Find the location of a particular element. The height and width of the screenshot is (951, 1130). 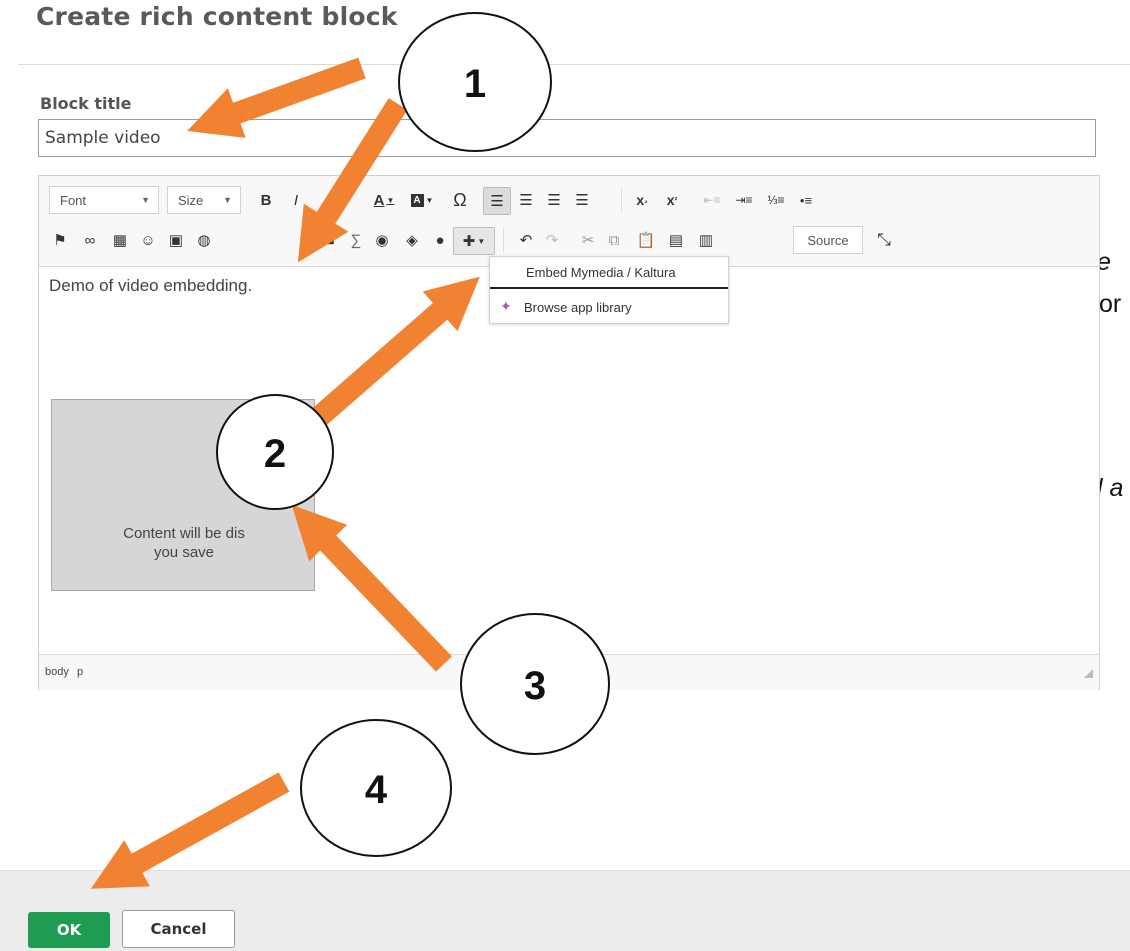

placeholder-line-2: you save is located at coordinates (184, 552).